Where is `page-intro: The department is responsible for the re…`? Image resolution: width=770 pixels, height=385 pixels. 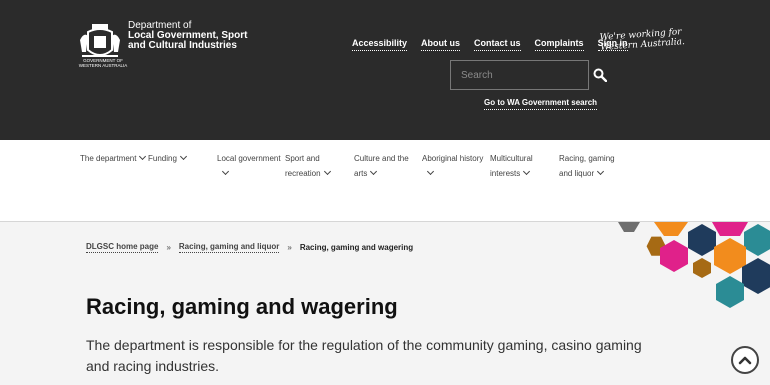
page-intro: The department is responsible for the re… is located at coordinates (364, 355).